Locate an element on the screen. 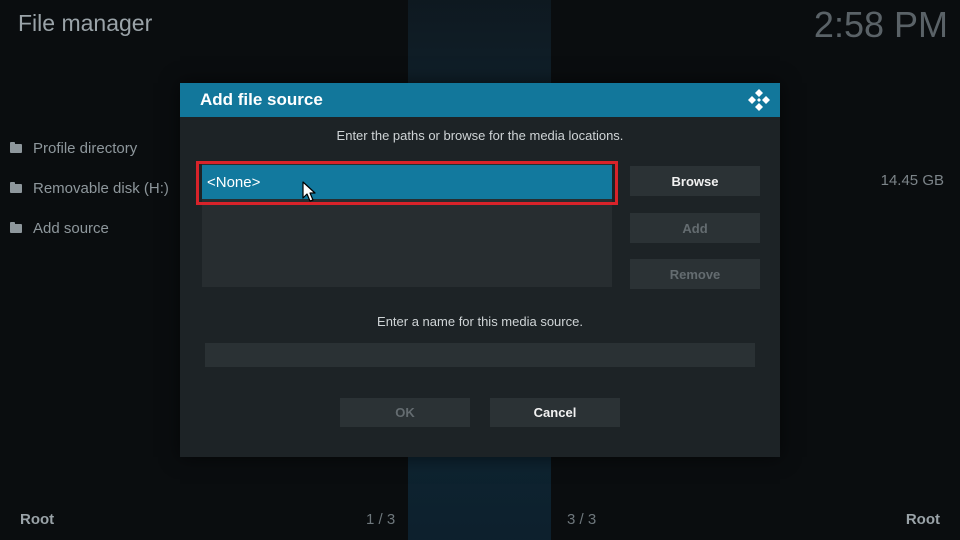 The width and height of the screenshot is (960, 540). add-button: Add is located at coordinates (695, 228).